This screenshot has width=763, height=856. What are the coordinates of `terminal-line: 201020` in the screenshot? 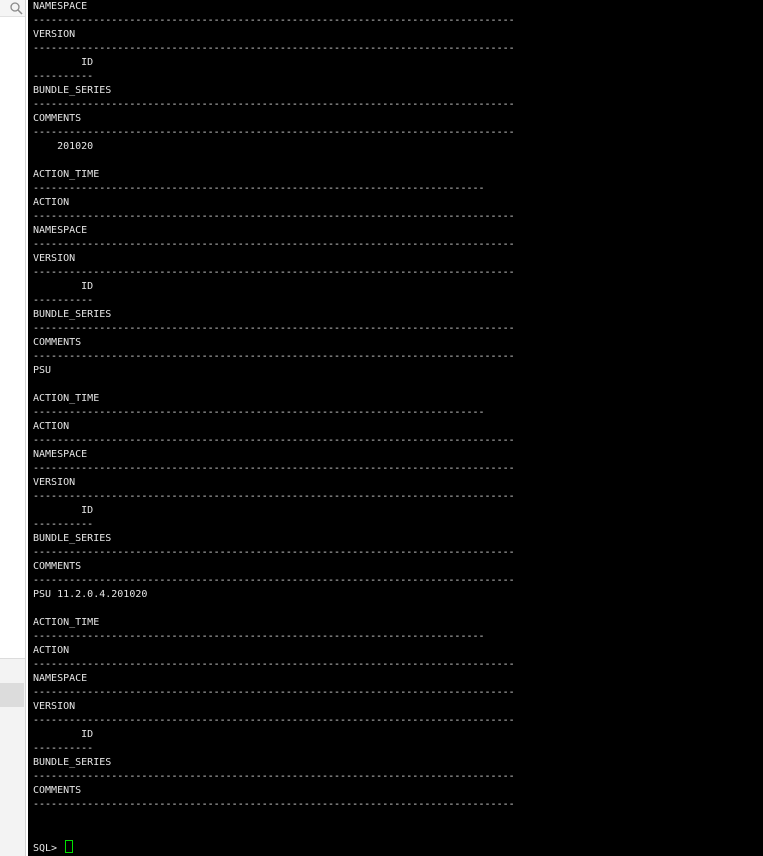 It's located at (63, 146).